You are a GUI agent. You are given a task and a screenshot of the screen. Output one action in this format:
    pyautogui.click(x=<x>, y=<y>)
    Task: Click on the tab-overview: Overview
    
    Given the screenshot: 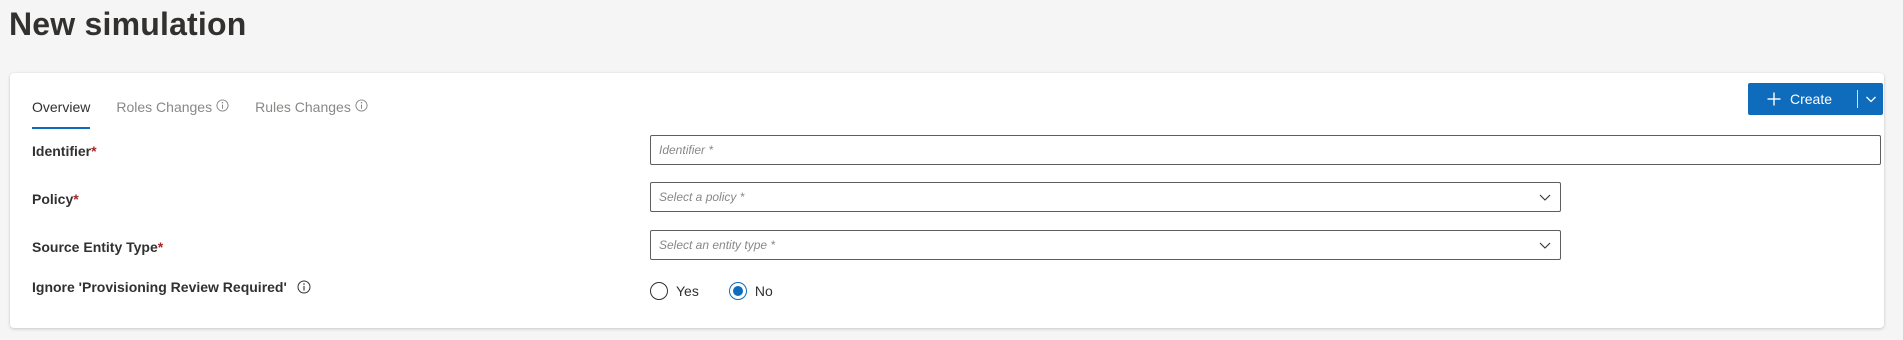 What is the action you would take?
    pyautogui.click(x=61, y=112)
    